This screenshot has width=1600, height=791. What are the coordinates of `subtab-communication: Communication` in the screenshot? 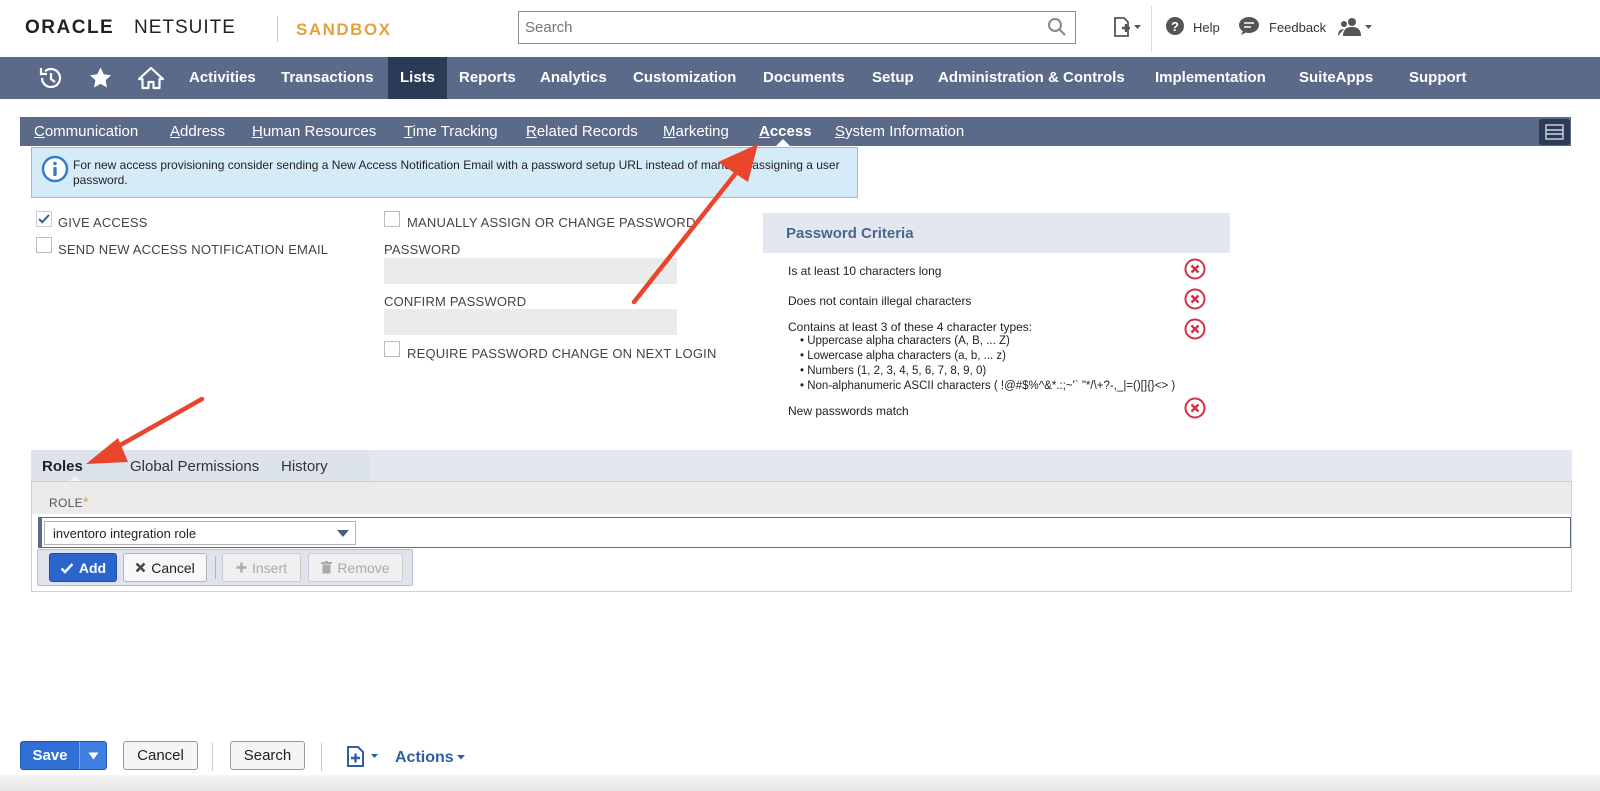 It's located at (86, 131).